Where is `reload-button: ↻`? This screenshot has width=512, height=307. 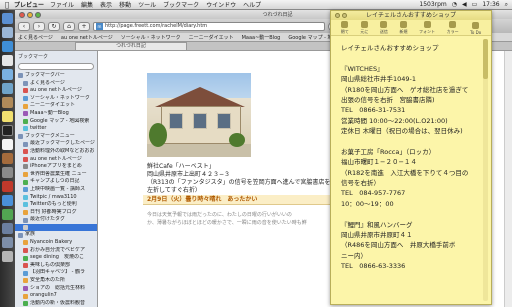 reload-button: ↻ is located at coordinates (54, 26).